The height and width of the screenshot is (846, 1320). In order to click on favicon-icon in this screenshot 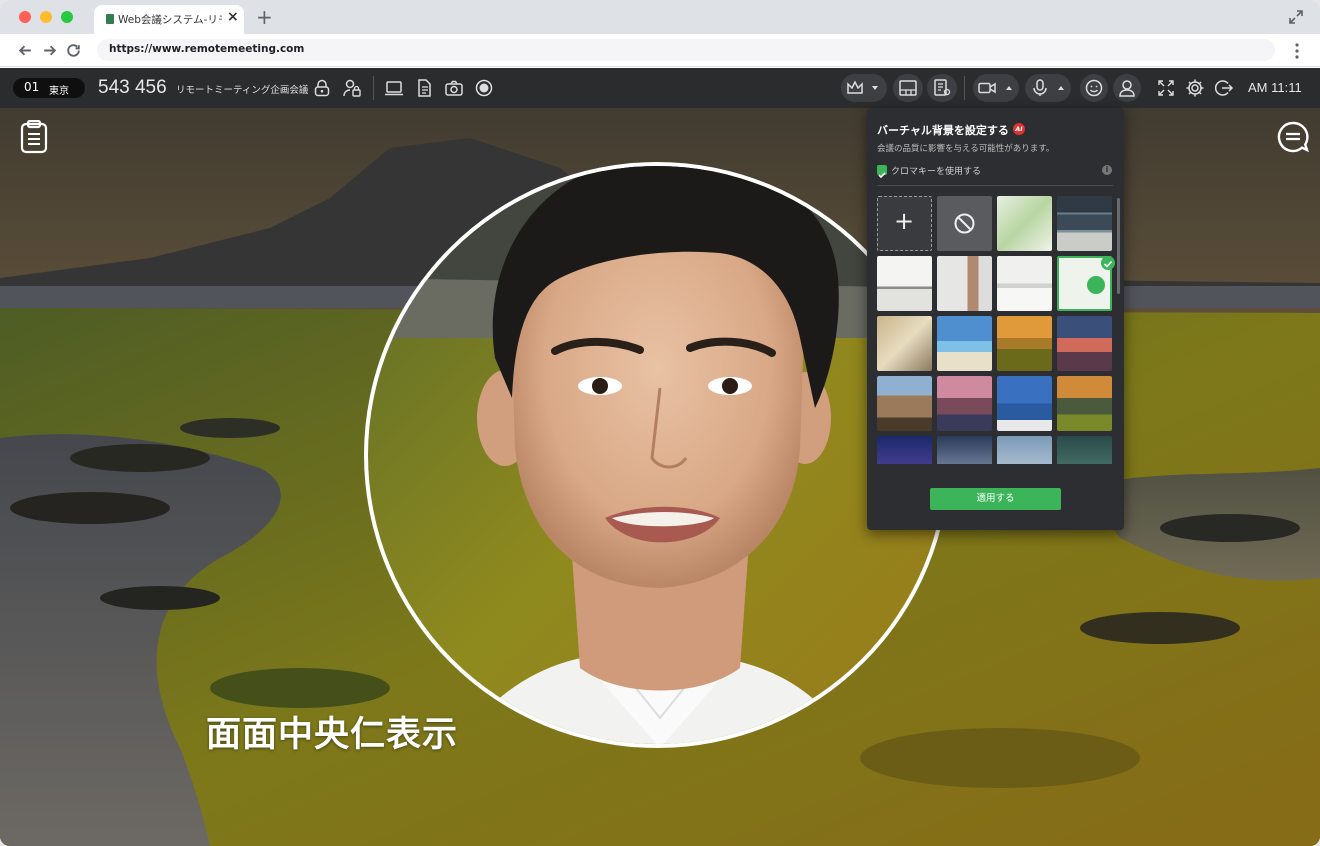, I will do `click(110, 19)`.